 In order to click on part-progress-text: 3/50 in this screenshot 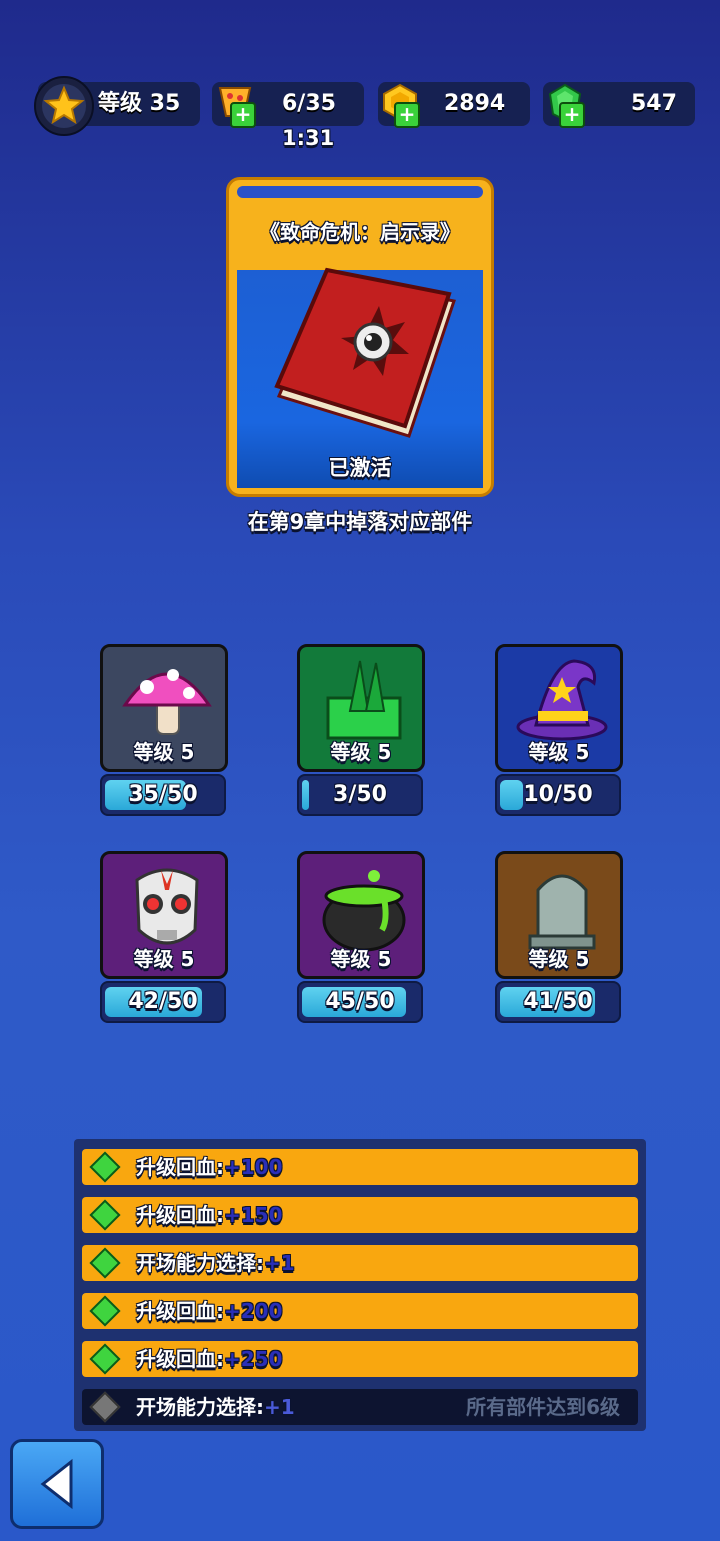, I will do `click(360, 794)`.